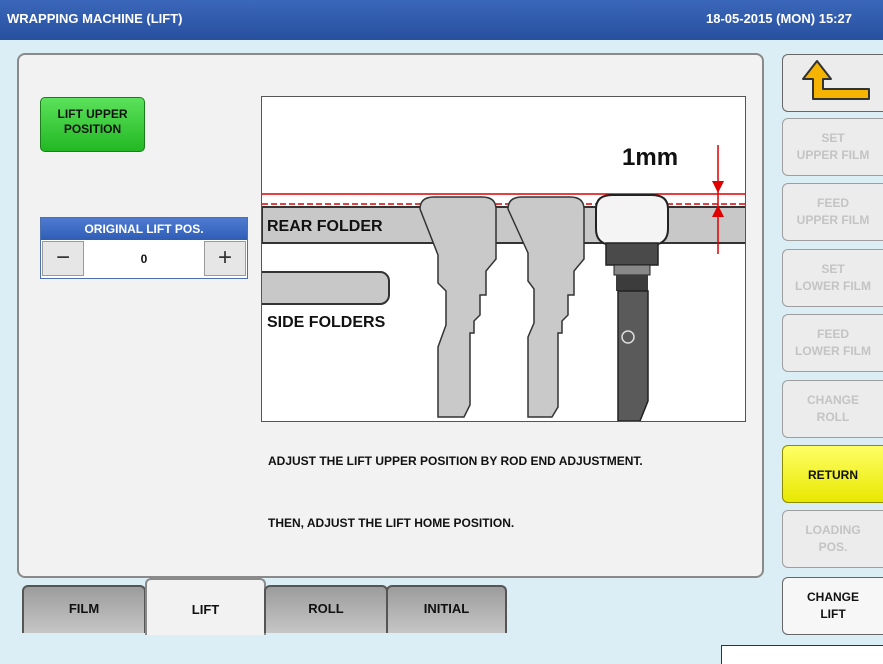 Image resolution: width=883 pixels, height=664 pixels. Describe the element at coordinates (833, 220) in the screenshot. I see `feed-upper-film-line2: UPPER FILM` at that location.